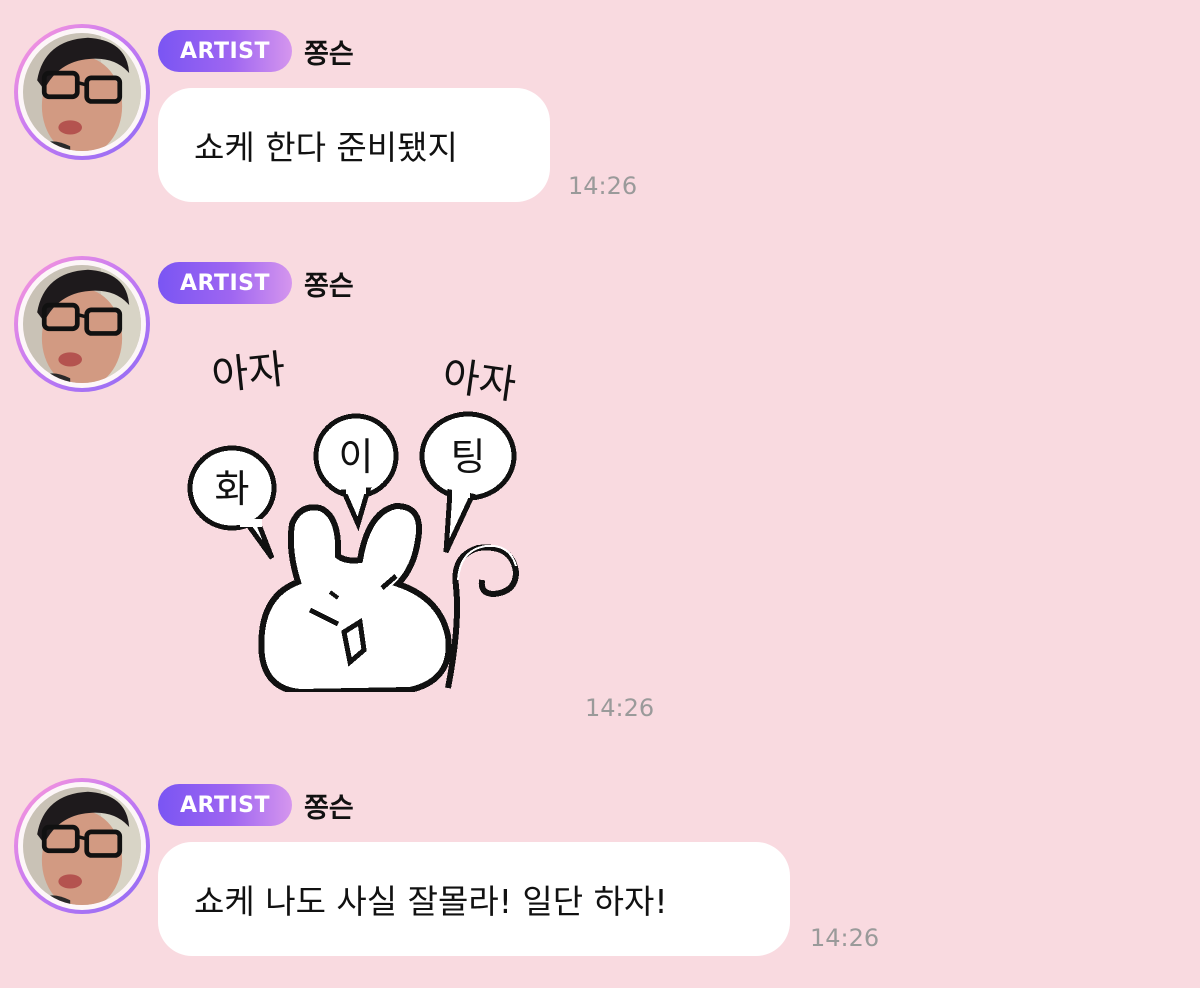 The width and height of the screenshot is (1200, 988). I want to click on sticker-text: 화, so click(232, 489).